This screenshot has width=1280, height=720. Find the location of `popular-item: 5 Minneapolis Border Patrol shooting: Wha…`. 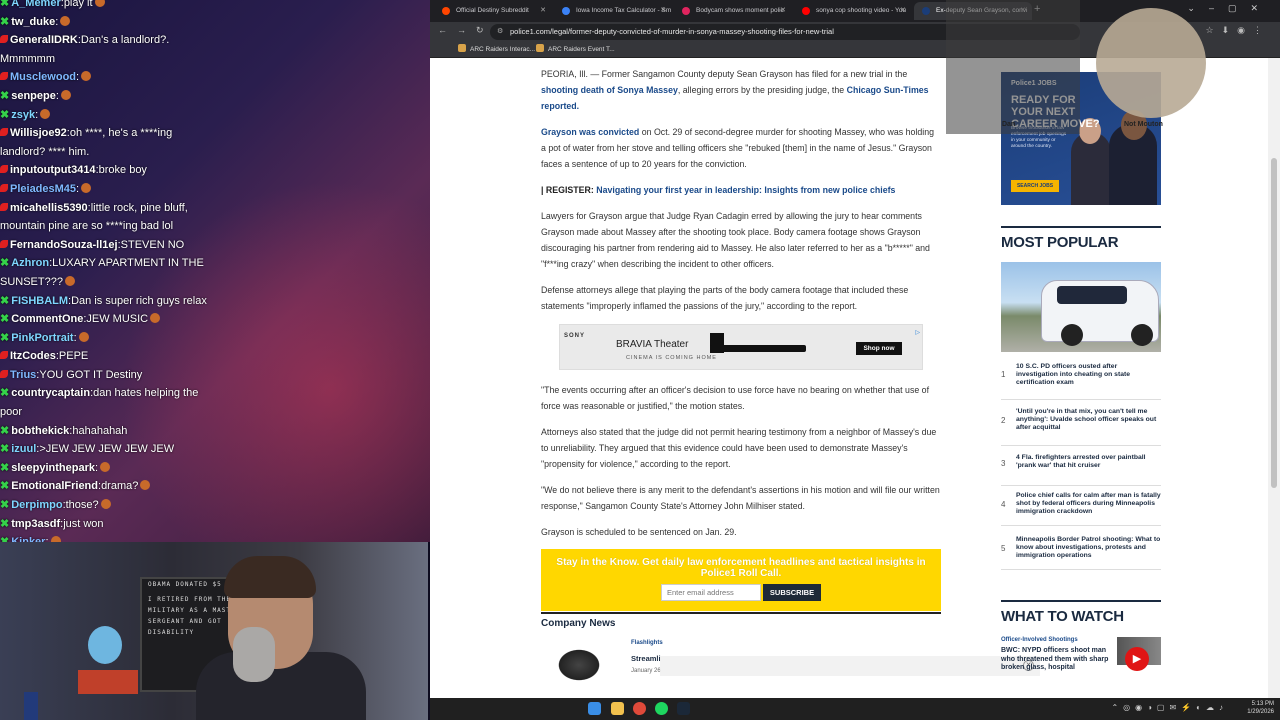

popular-item: 5 Minneapolis Border Patrol shooting: Wha… is located at coordinates (1081, 551).